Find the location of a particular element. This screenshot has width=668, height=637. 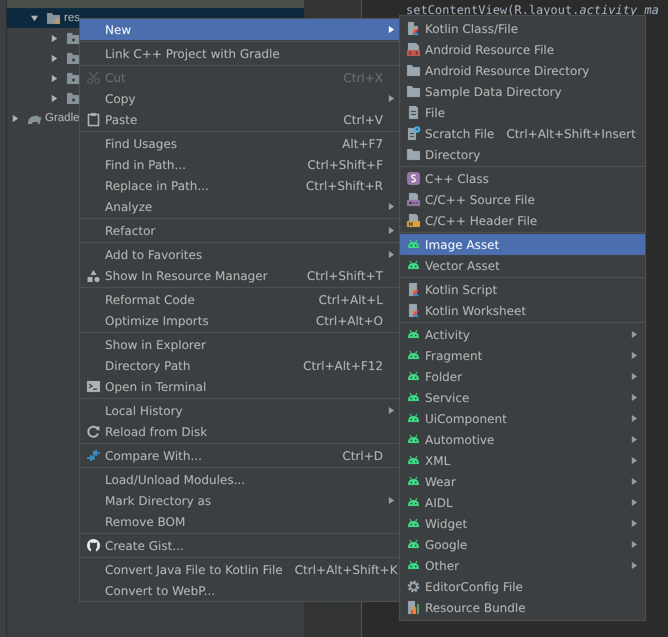

tree-label: res is located at coordinates (72, 18).